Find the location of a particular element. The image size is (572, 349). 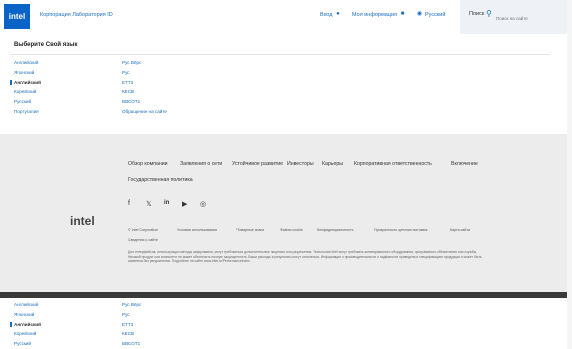

legal-link: Условия использования is located at coordinates (197, 230).